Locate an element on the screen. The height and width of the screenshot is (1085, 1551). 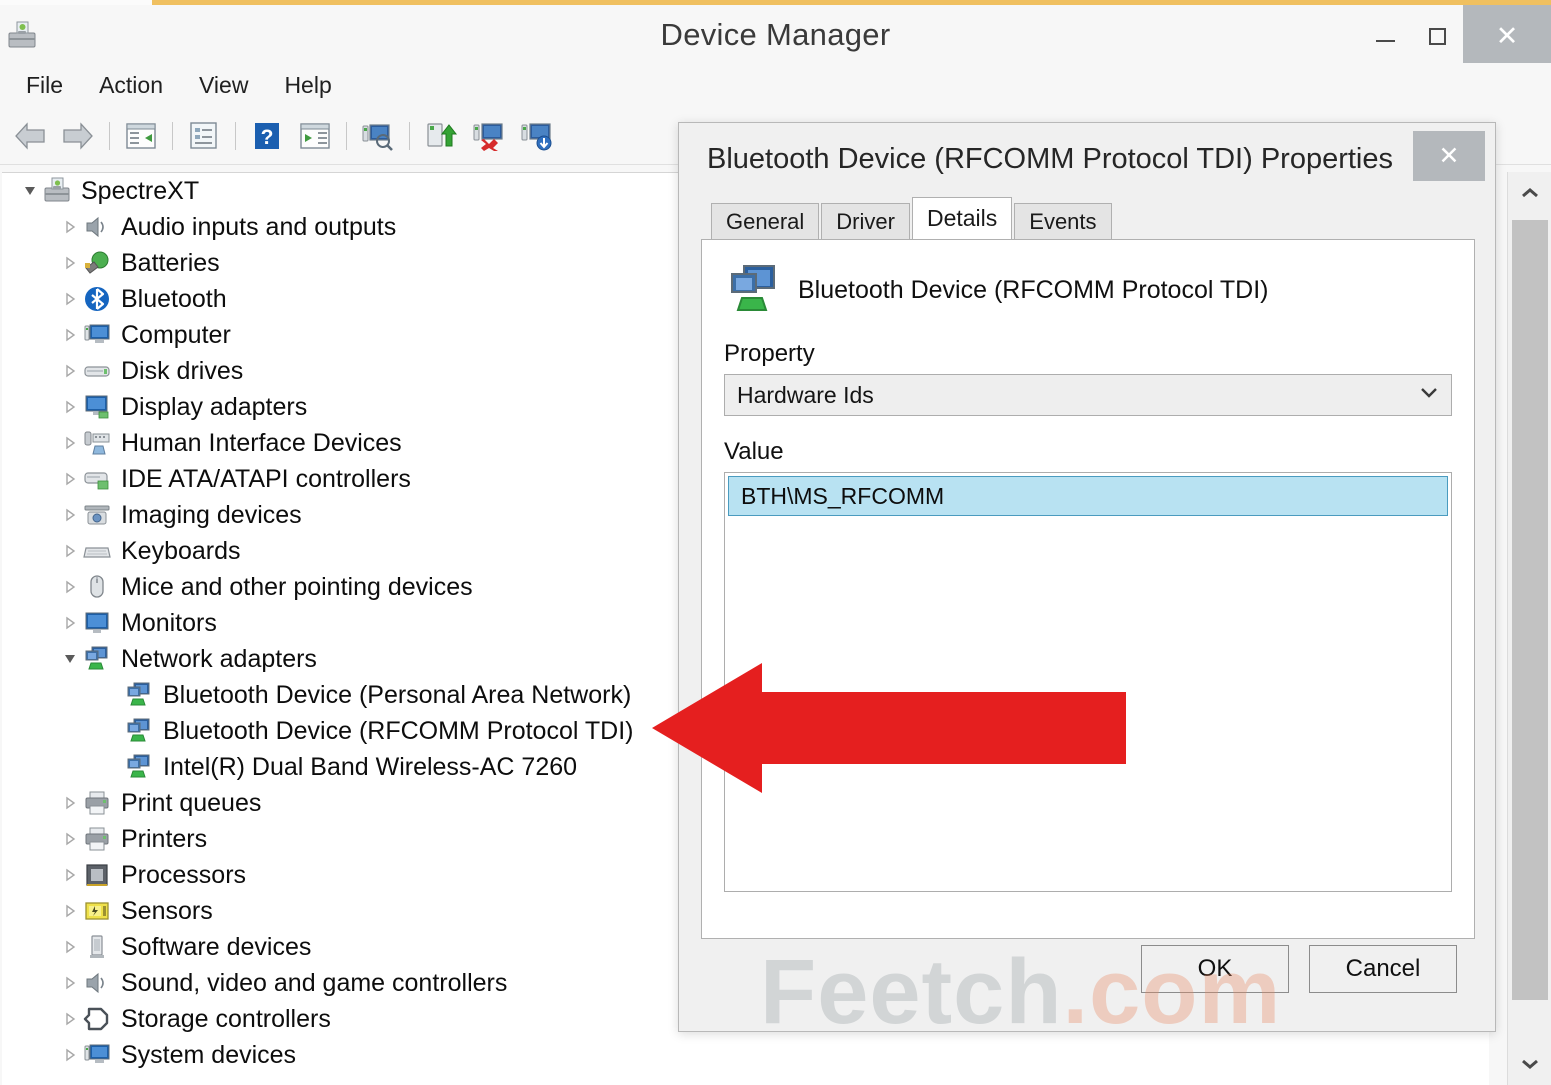
tab-general: General is located at coordinates (765, 221).